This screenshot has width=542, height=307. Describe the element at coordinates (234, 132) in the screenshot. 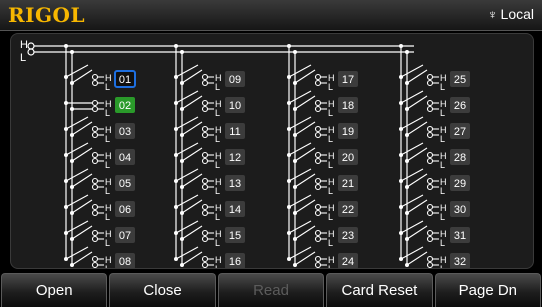

I see `channel-label: 11` at that location.